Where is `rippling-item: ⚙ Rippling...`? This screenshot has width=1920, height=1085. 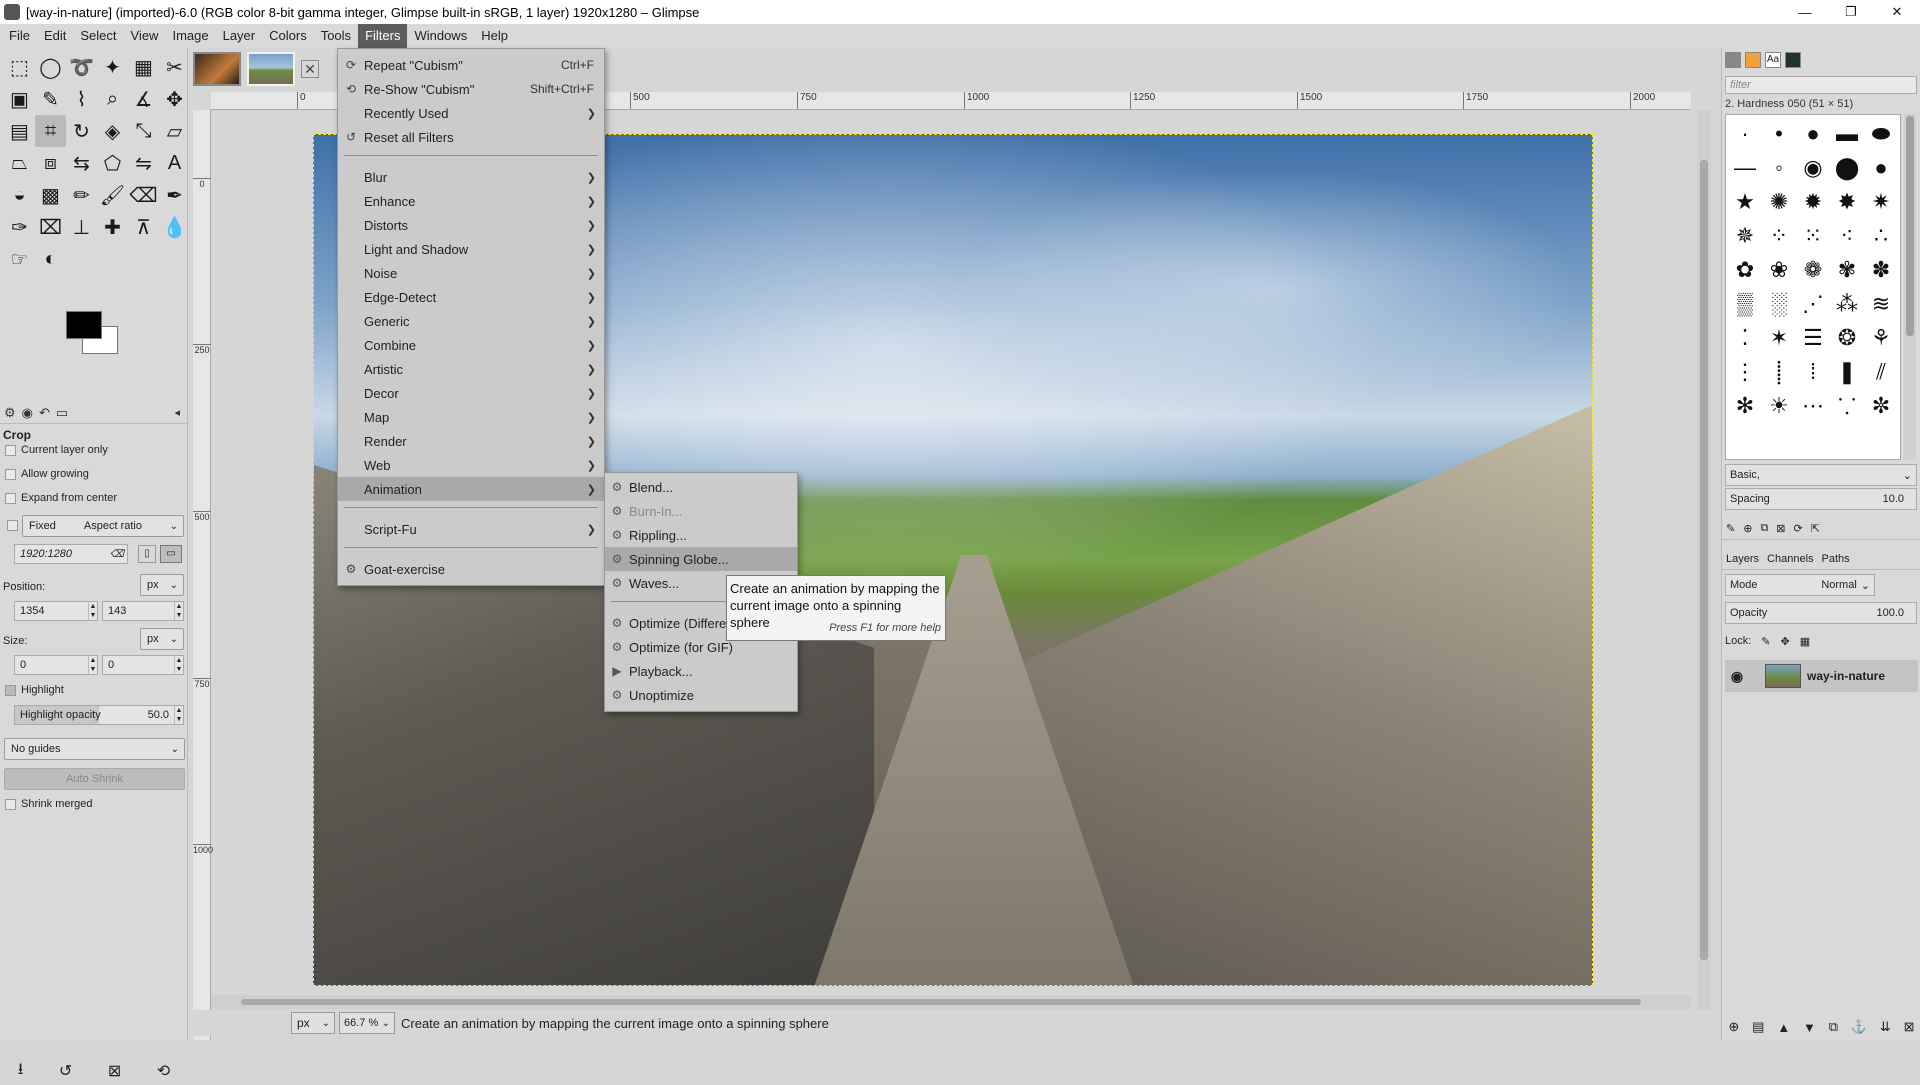
rippling-item: ⚙ Rippling... is located at coordinates (701, 535).